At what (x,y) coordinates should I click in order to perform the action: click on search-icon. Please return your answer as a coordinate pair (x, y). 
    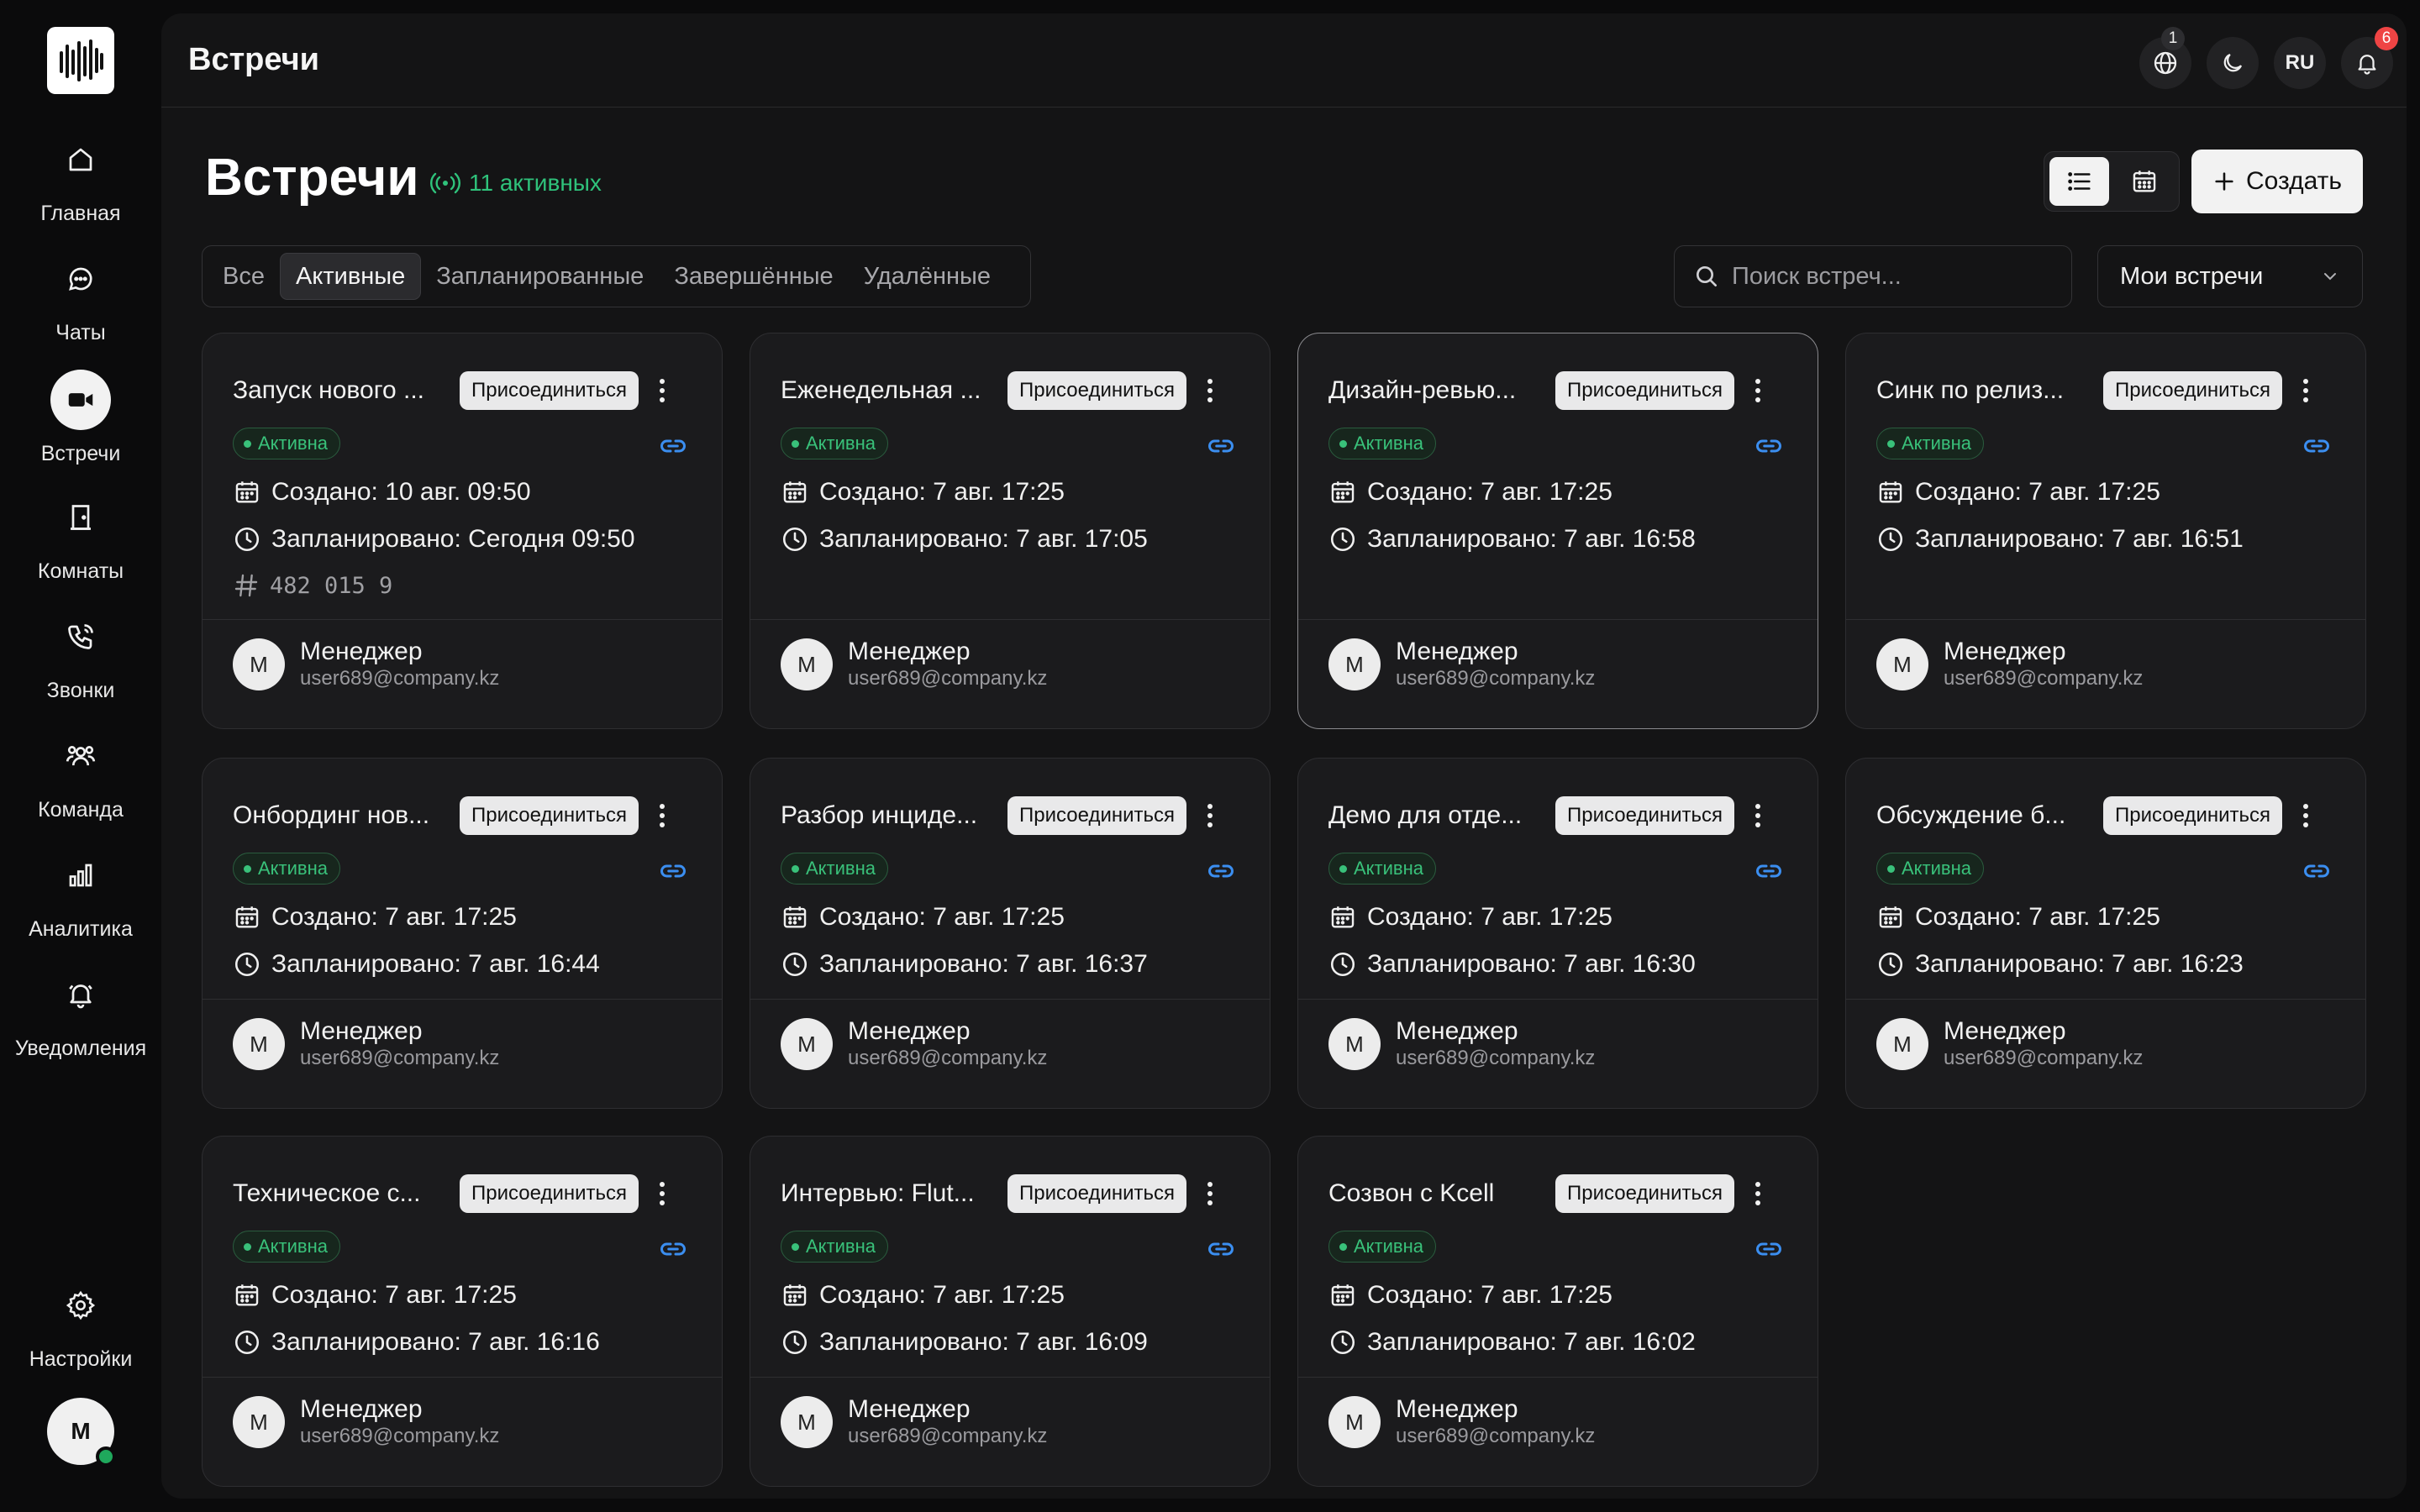
    Looking at the image, I should click on (1707, 276).